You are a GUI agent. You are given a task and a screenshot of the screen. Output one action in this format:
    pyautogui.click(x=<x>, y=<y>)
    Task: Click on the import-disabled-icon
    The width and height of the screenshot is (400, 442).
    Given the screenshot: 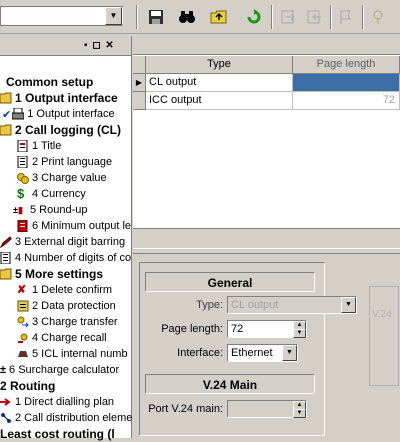 What is the action you would take?
    pyautogui.click(x=314, y=17)
    